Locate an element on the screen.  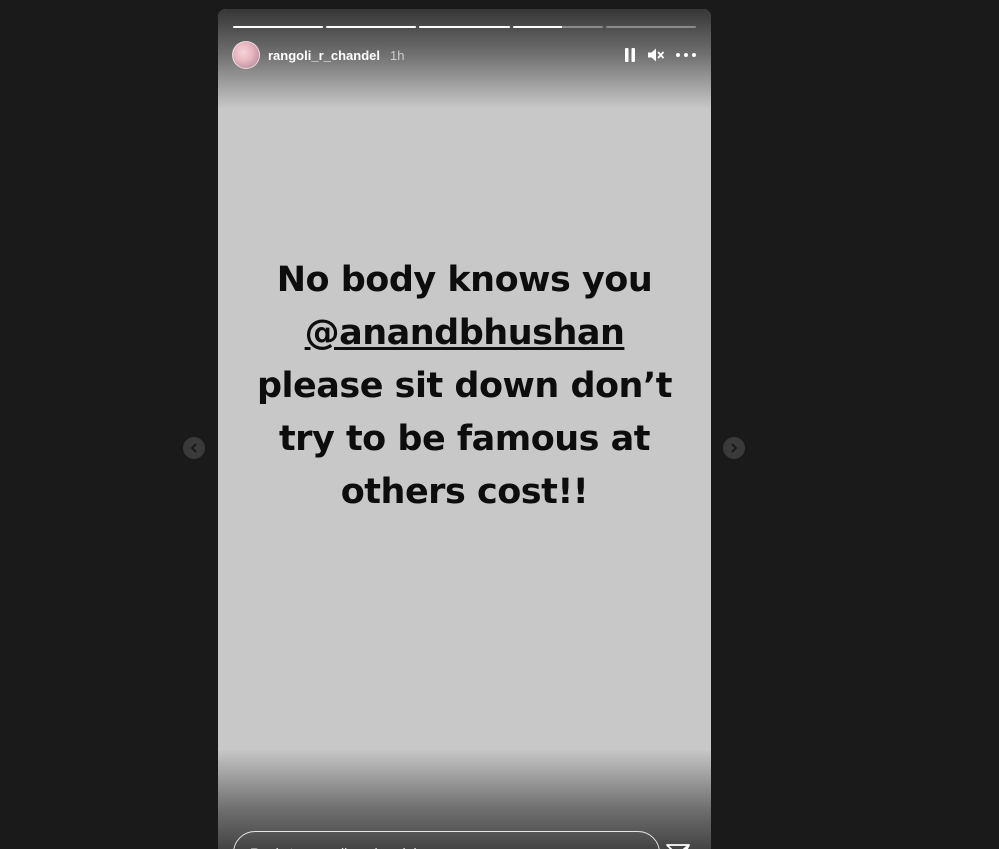
mention-link: @anandbhushan is located at coordinates (465, 333).